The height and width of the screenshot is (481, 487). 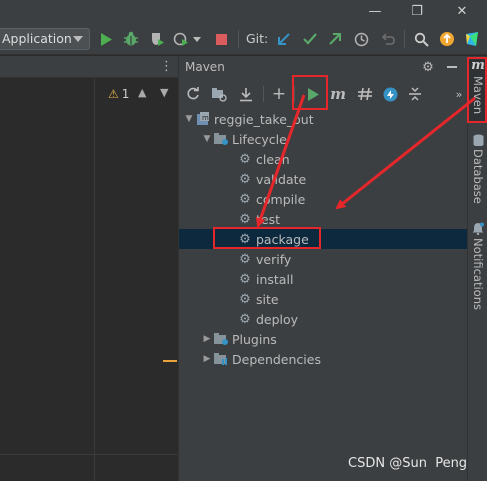 I want to click on skip-tests-icon, so click(x=390, y=94).